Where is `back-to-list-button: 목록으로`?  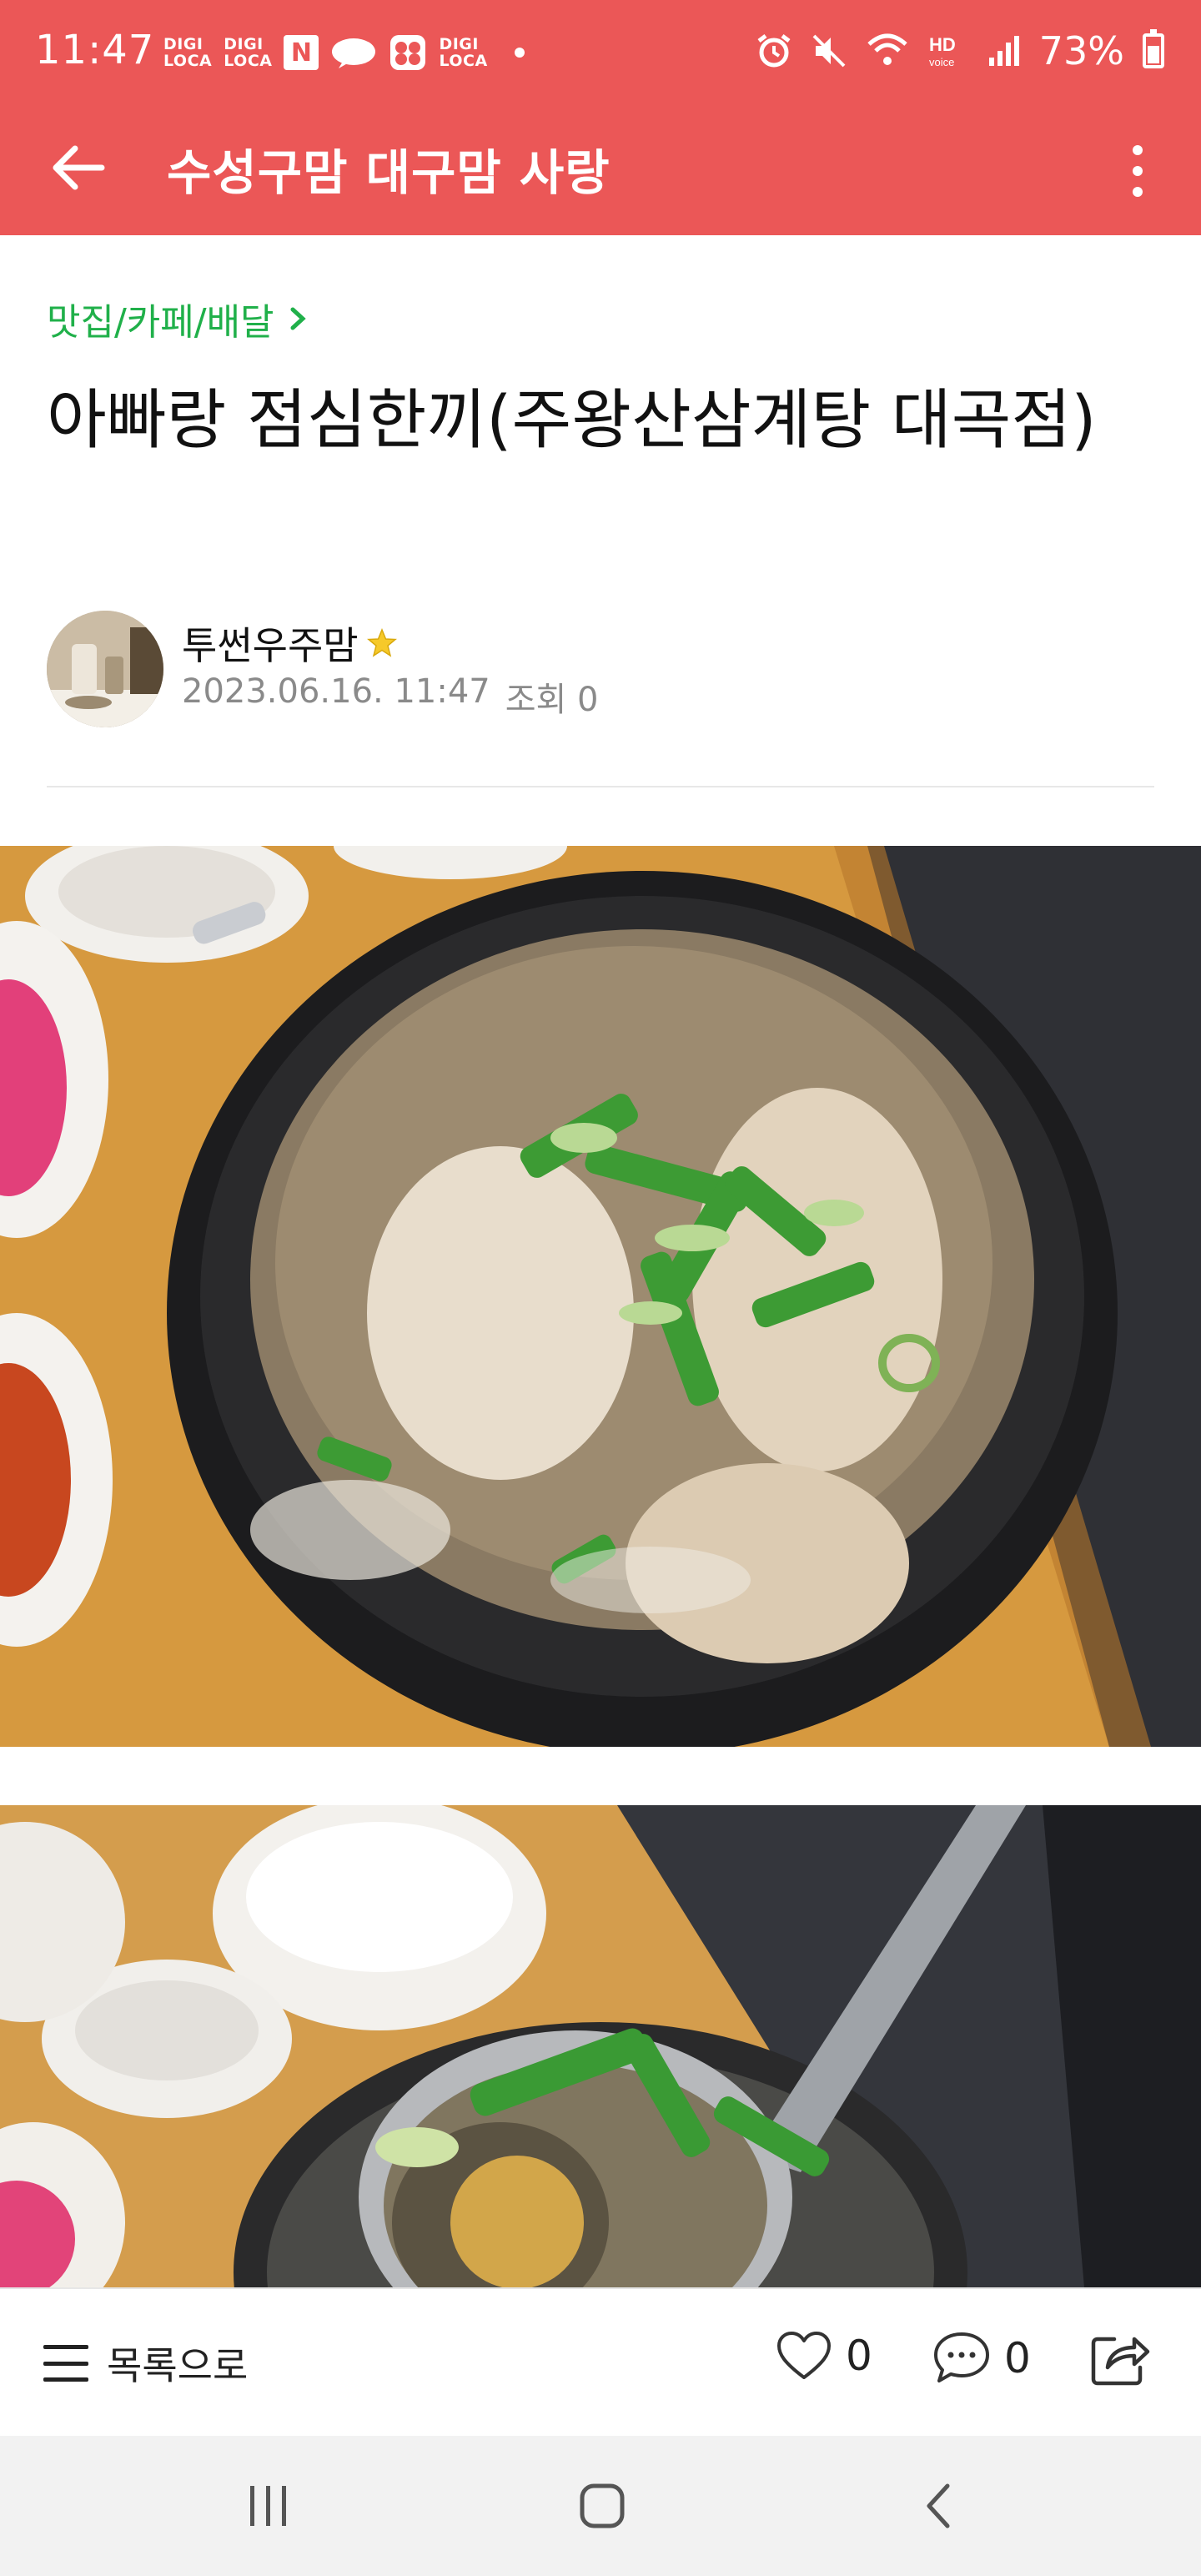 back-to-list-button: 목록으로 is located at coordinates (146, 2363).